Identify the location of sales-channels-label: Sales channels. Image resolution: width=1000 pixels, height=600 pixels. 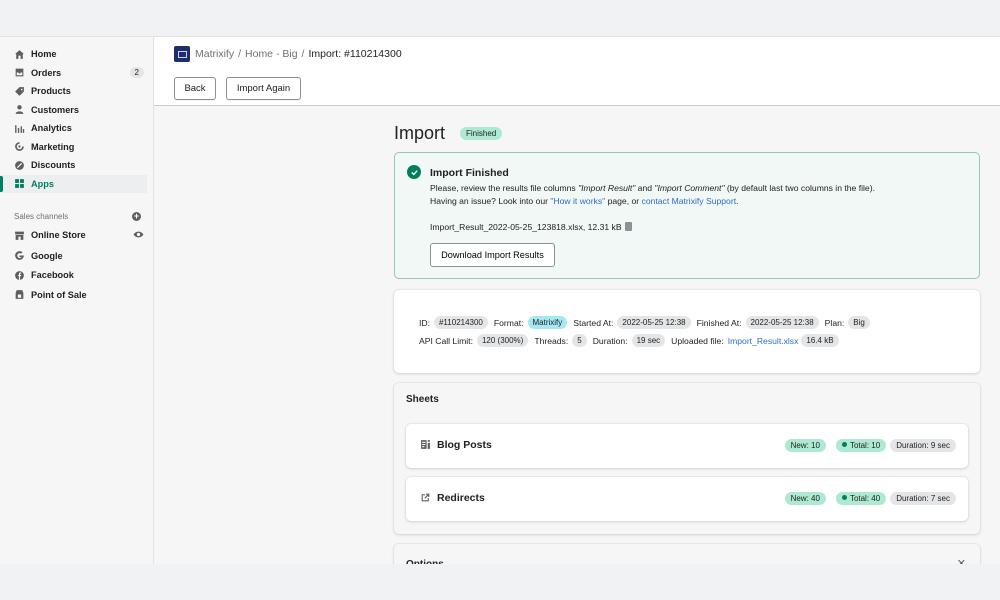
(41, 216).